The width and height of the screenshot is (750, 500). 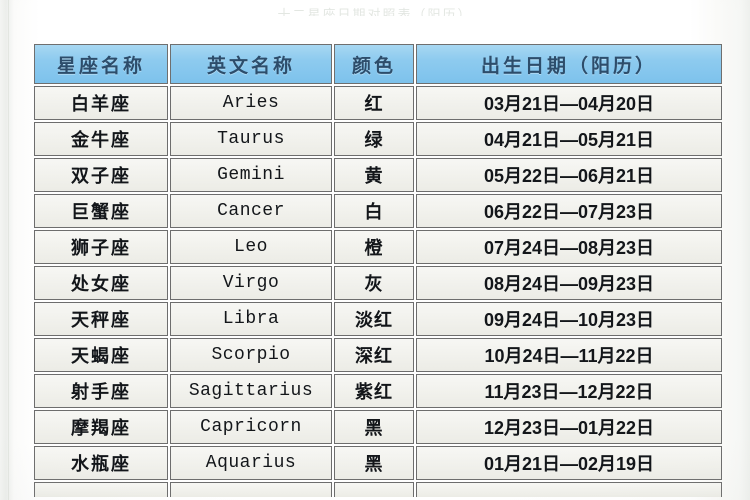 I want to click on cell-color-value: 灰, so click(x=374, y=283).